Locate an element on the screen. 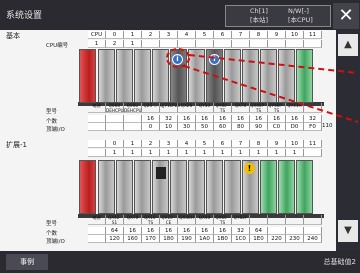  ext1-count-cell: 64 is located at coordinates (115, 231).